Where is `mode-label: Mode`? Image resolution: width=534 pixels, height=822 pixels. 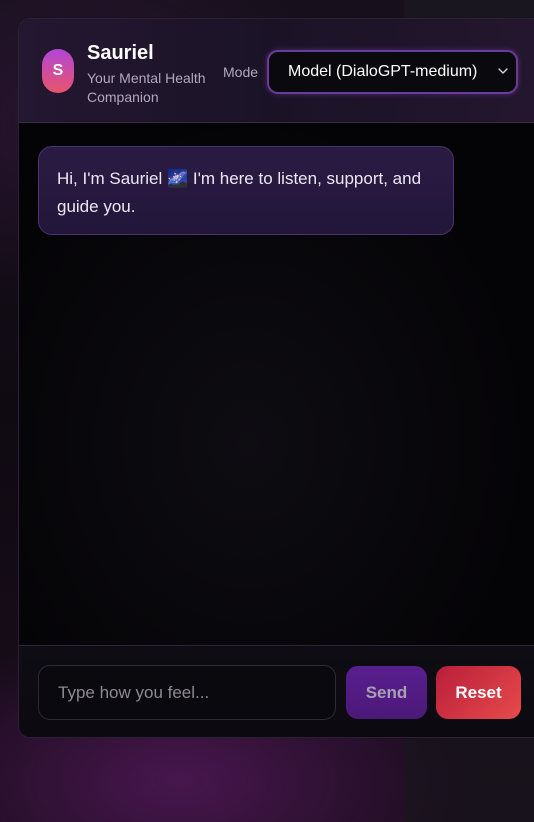
mode-label: Mode is located at coordinates (241, 72).